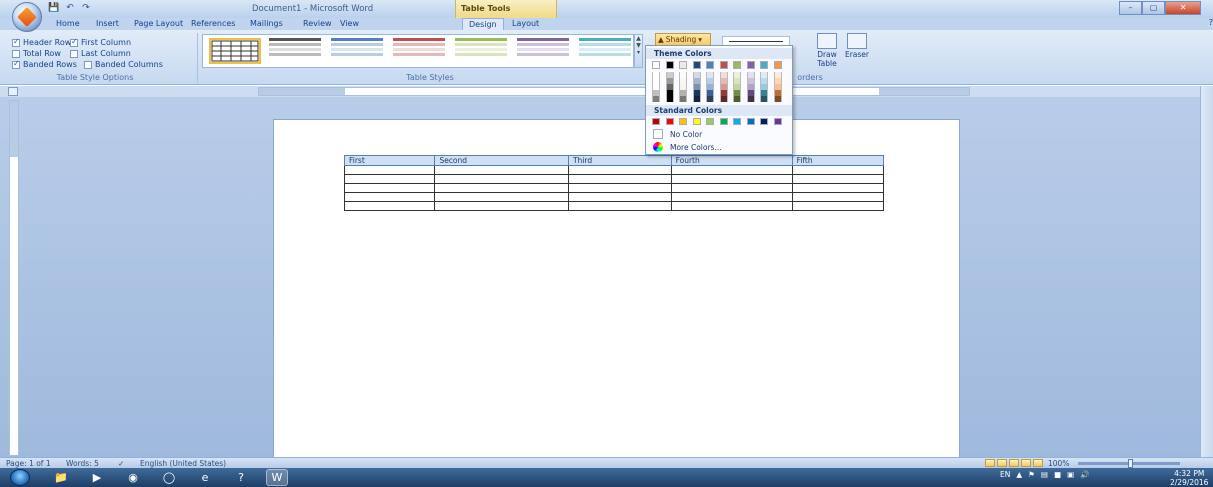 This screenshot has height=487, width=1213. I want to click on vertical-ruler, so click(14, 278).